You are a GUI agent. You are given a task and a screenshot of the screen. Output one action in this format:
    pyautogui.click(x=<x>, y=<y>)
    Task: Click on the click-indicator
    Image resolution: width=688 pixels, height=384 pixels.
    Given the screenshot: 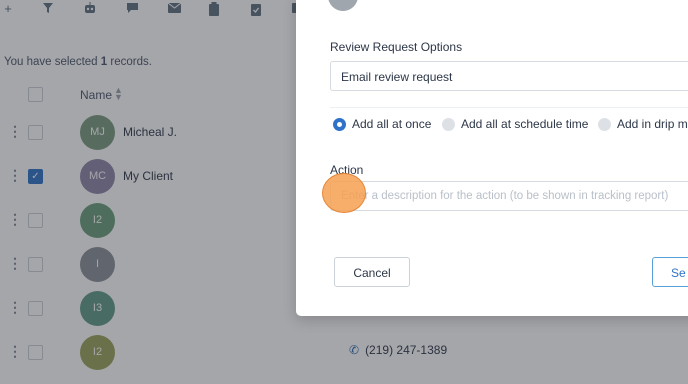 What is the action you would take?
    pyautogui.click(x=344, y=193)
    